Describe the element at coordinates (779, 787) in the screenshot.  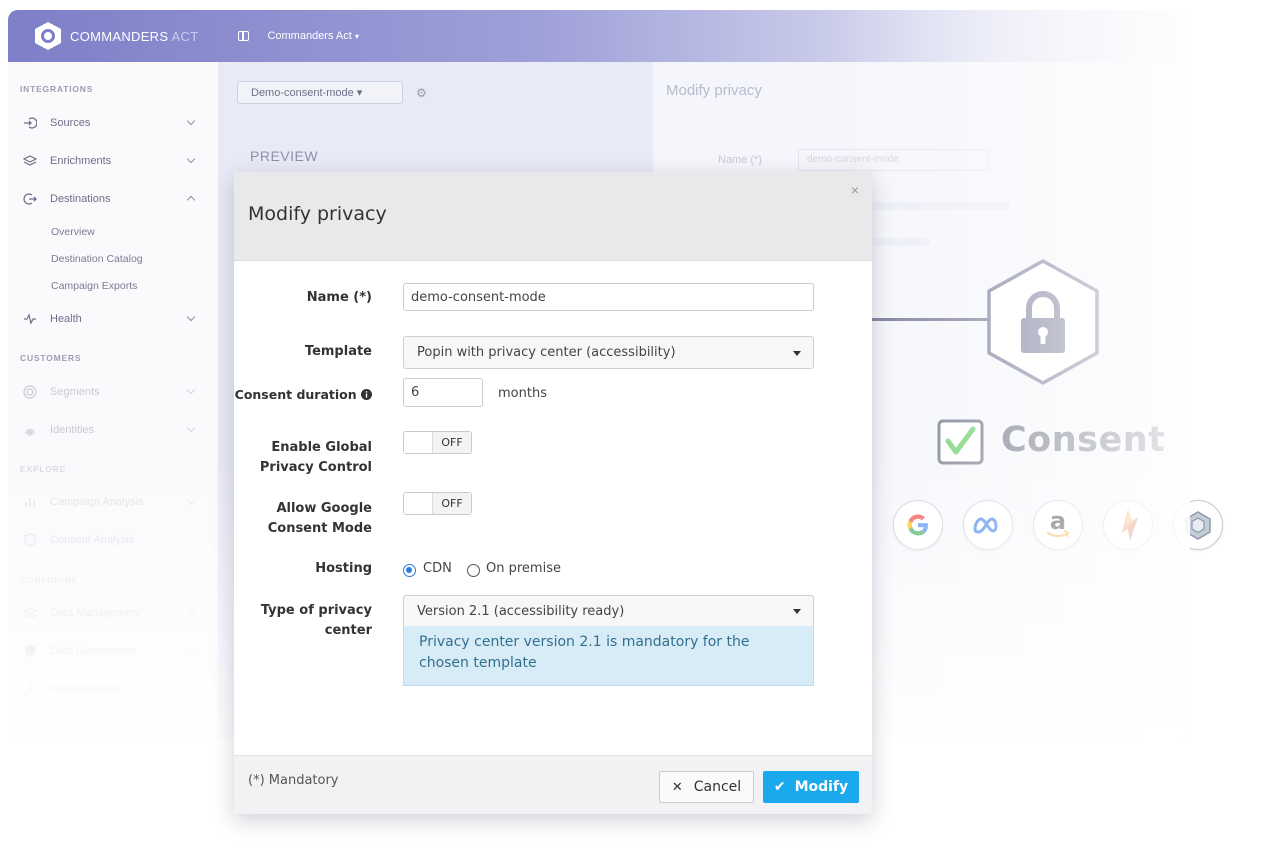
I see `check-icon: ✔` at that location.